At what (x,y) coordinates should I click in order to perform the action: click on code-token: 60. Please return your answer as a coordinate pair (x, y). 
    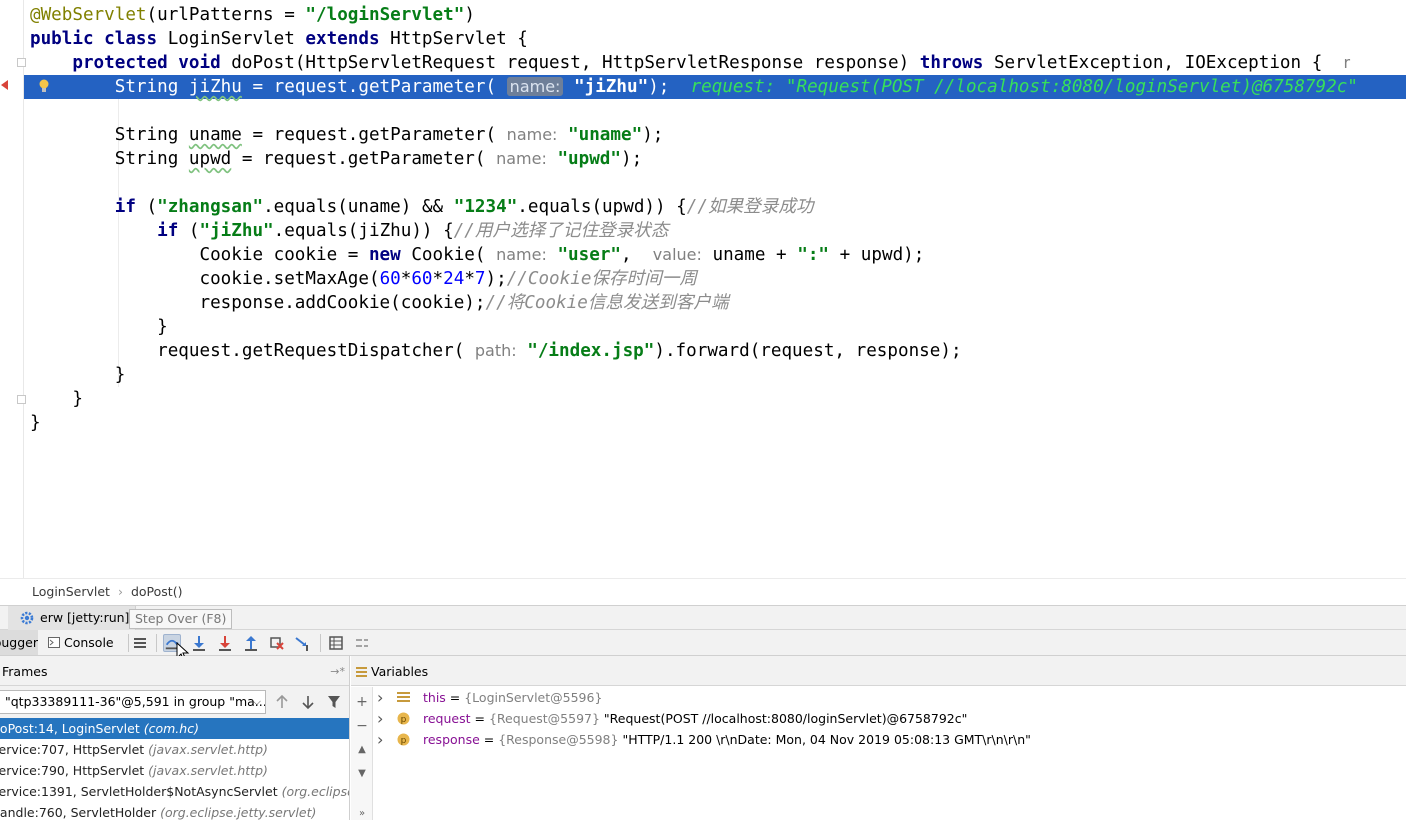
    Looking at the image, I should click on (390, 279).